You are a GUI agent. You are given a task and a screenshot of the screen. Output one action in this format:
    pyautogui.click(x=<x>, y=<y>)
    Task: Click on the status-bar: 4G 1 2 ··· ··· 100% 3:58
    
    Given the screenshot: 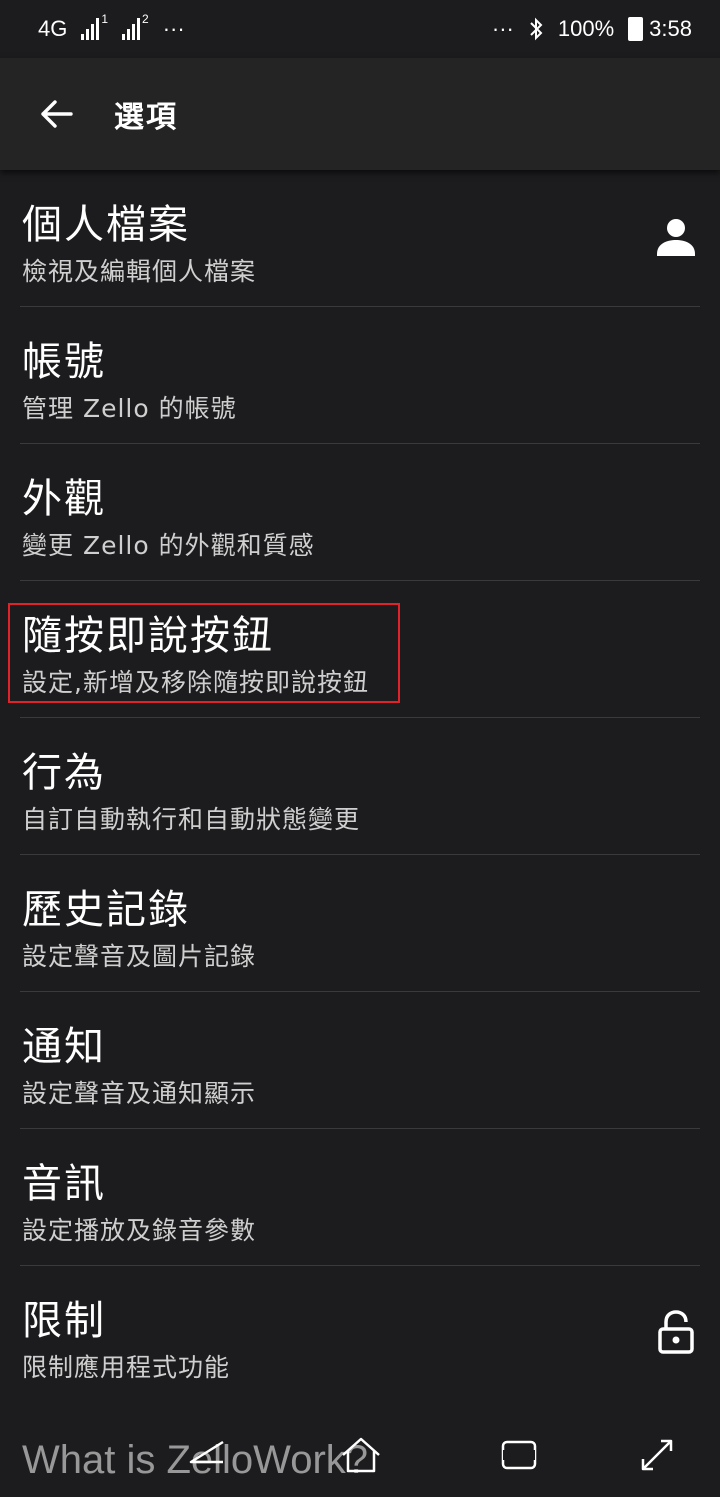 What is the action you would take?
    pyautogui.click(x=360, y=29)
    